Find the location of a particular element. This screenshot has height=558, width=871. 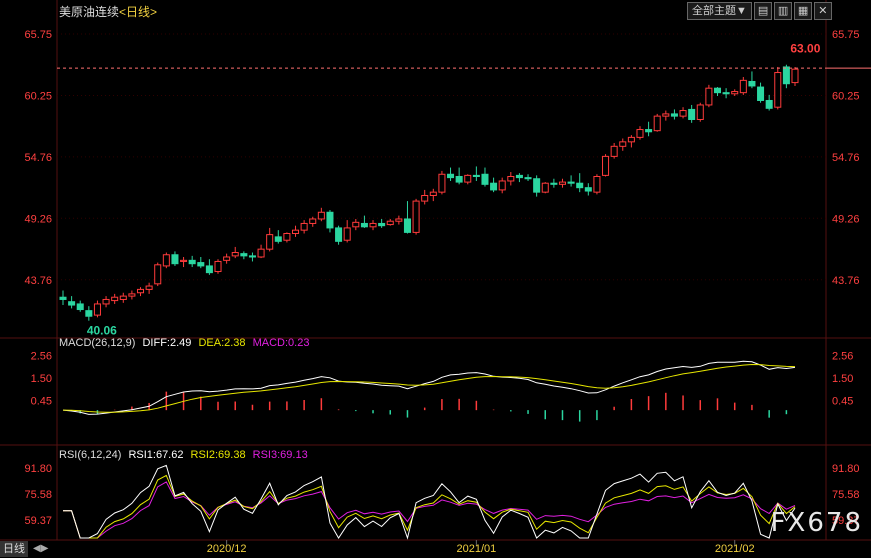

date-label: 2021/02 is located at coordinates (735, 549).